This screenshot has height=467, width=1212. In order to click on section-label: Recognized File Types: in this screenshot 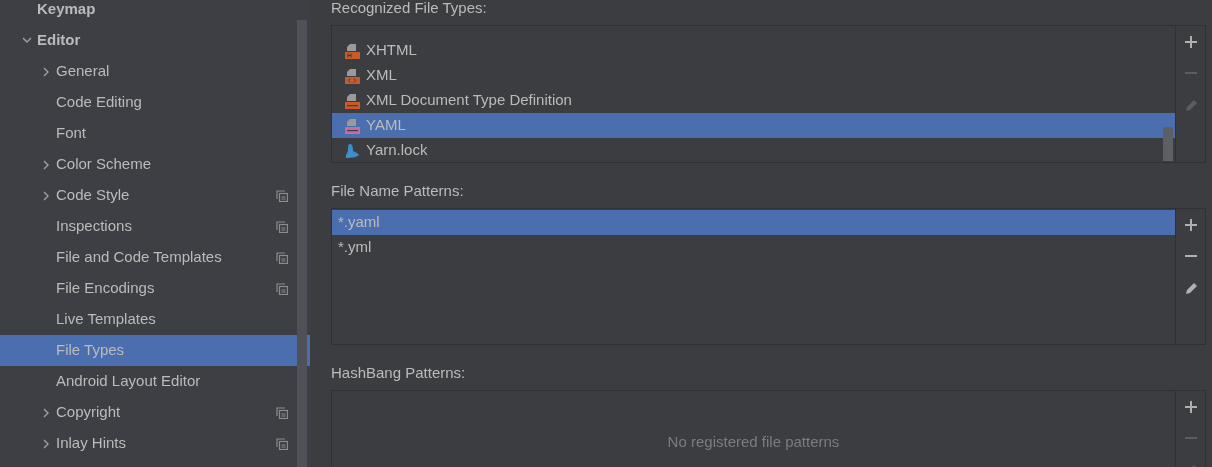, I will do `click(409, 9)`.